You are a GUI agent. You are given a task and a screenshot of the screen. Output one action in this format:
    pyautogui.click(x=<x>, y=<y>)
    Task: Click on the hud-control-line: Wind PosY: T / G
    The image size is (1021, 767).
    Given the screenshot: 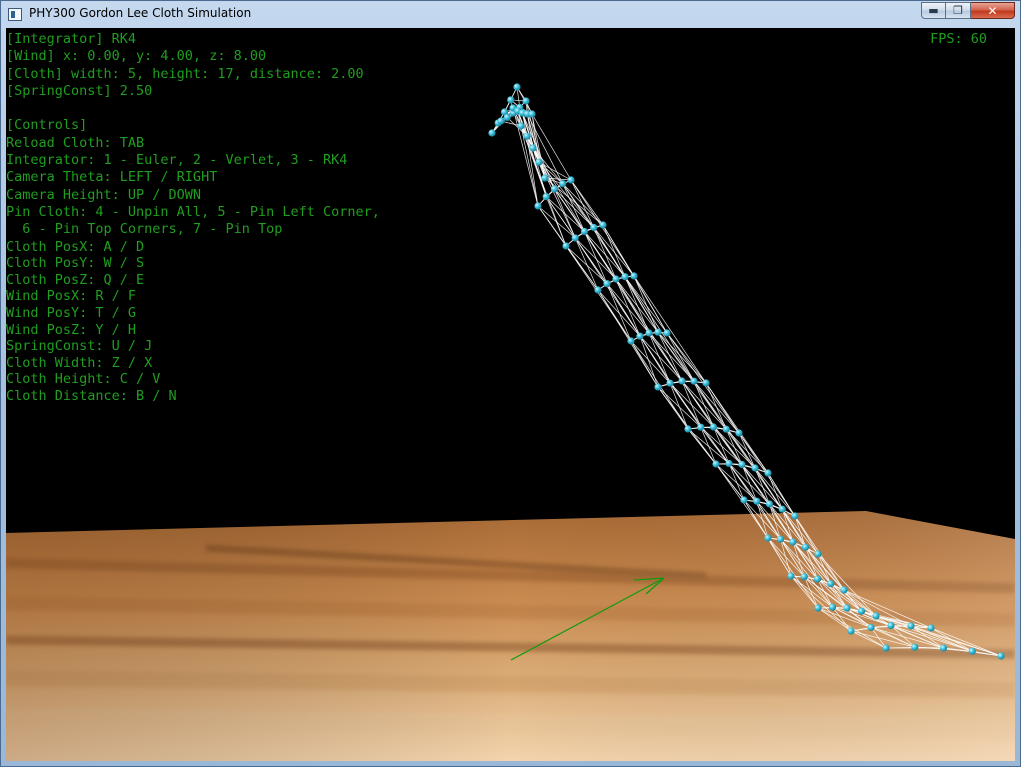 What is the action you would take?
    pyautogui.click(x=71, y=312)
    